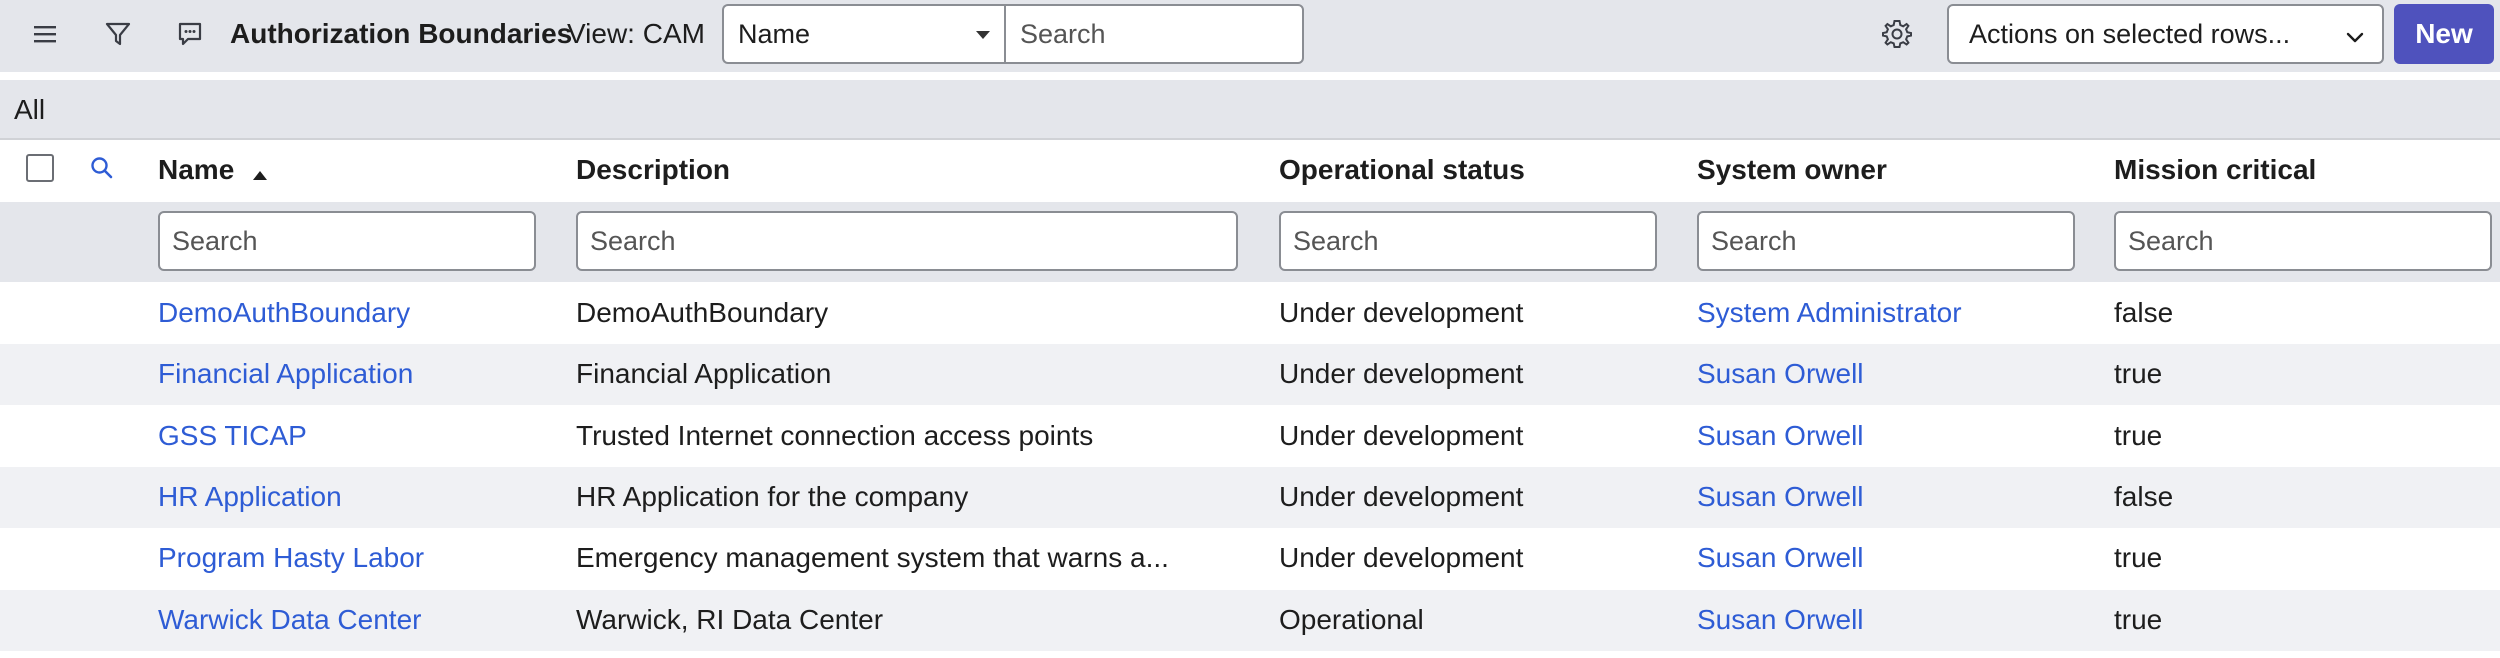 This screenshot has height=658, width=2500. Describe the element at coordinates (1250, 242) in the screenshot. I see `column-filter-row` at that location.